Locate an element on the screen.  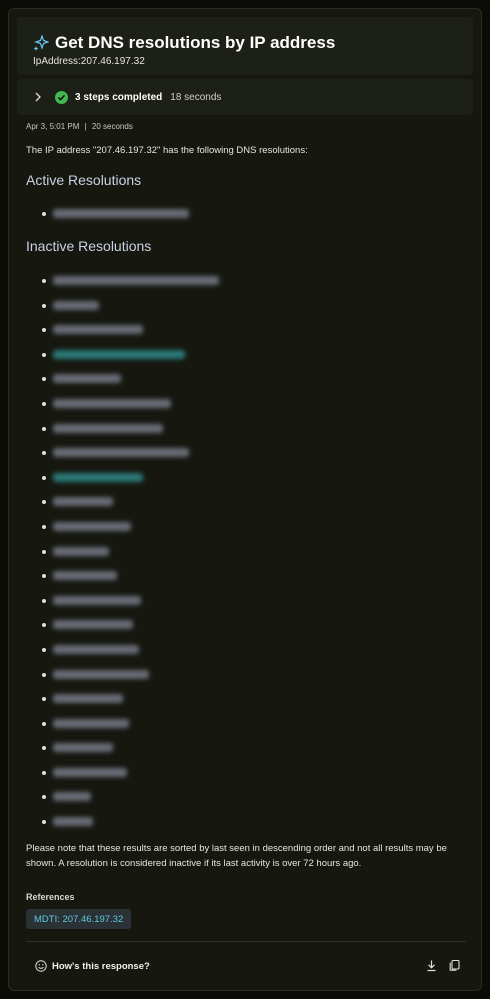
reference-link-mdti: MDTI: 207.46.197.32 is located at coordinates (79, 919).